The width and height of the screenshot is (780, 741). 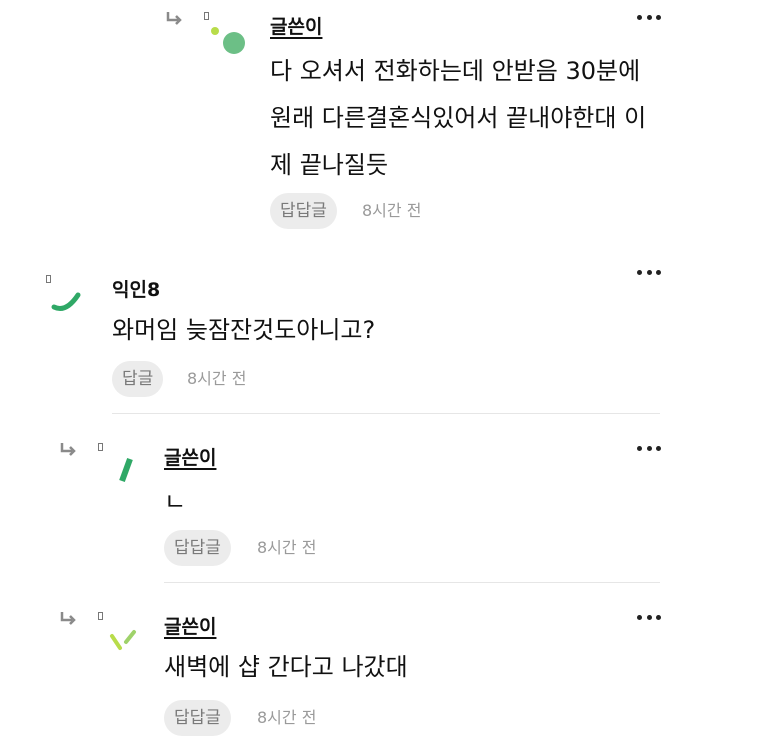 What do you see at coordinates (244, 330) in the screenshot?
I see `comment-text-line: 와머임 늦잠잔것도아니고?` at bounding box center [244, 330].